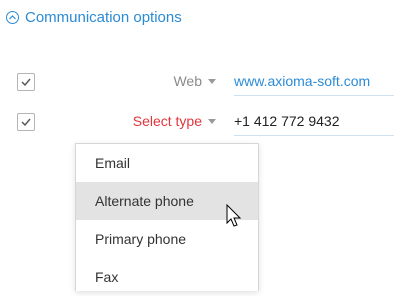 The height and width of the screenshot is (296, 394). I want to click on communication-row-web: Web www.axioma-soft.com, so click(197, 83).